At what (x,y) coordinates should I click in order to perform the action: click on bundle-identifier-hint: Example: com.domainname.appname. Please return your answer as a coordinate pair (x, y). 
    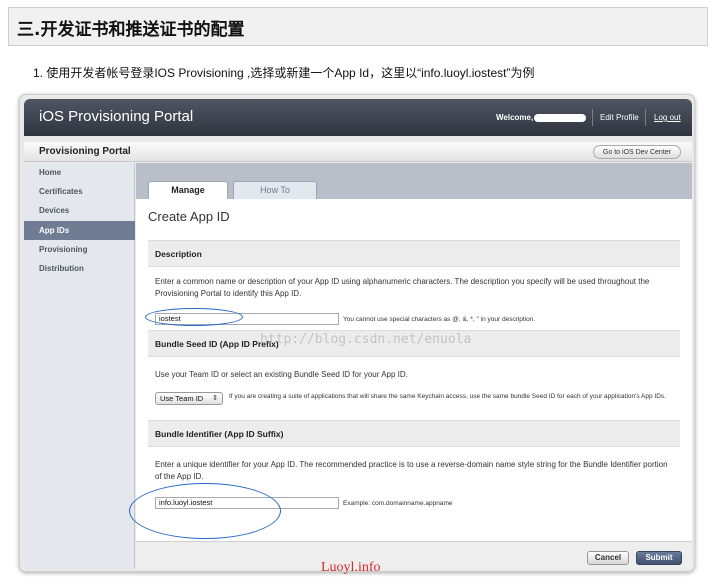
    Looking at the image, I should click on (398, 503).